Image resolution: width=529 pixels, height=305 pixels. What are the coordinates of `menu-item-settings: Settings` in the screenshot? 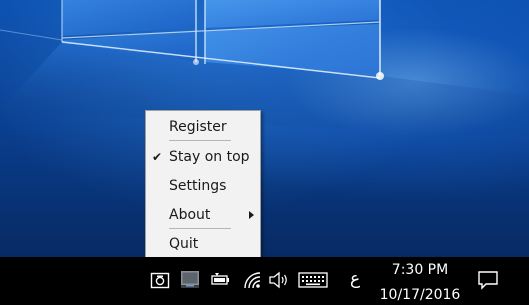 It's located at (203, 186).